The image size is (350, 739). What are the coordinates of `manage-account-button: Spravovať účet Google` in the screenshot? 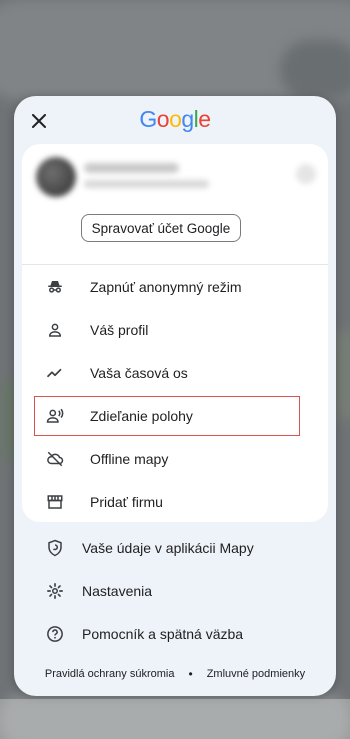 It's located at (161, 228).